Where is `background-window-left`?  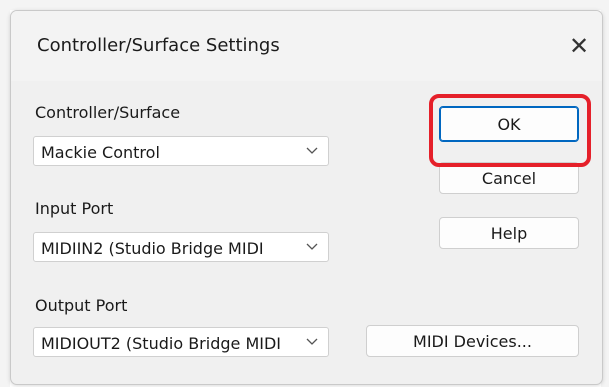
background-window-left is located at coordinates (5, 193).